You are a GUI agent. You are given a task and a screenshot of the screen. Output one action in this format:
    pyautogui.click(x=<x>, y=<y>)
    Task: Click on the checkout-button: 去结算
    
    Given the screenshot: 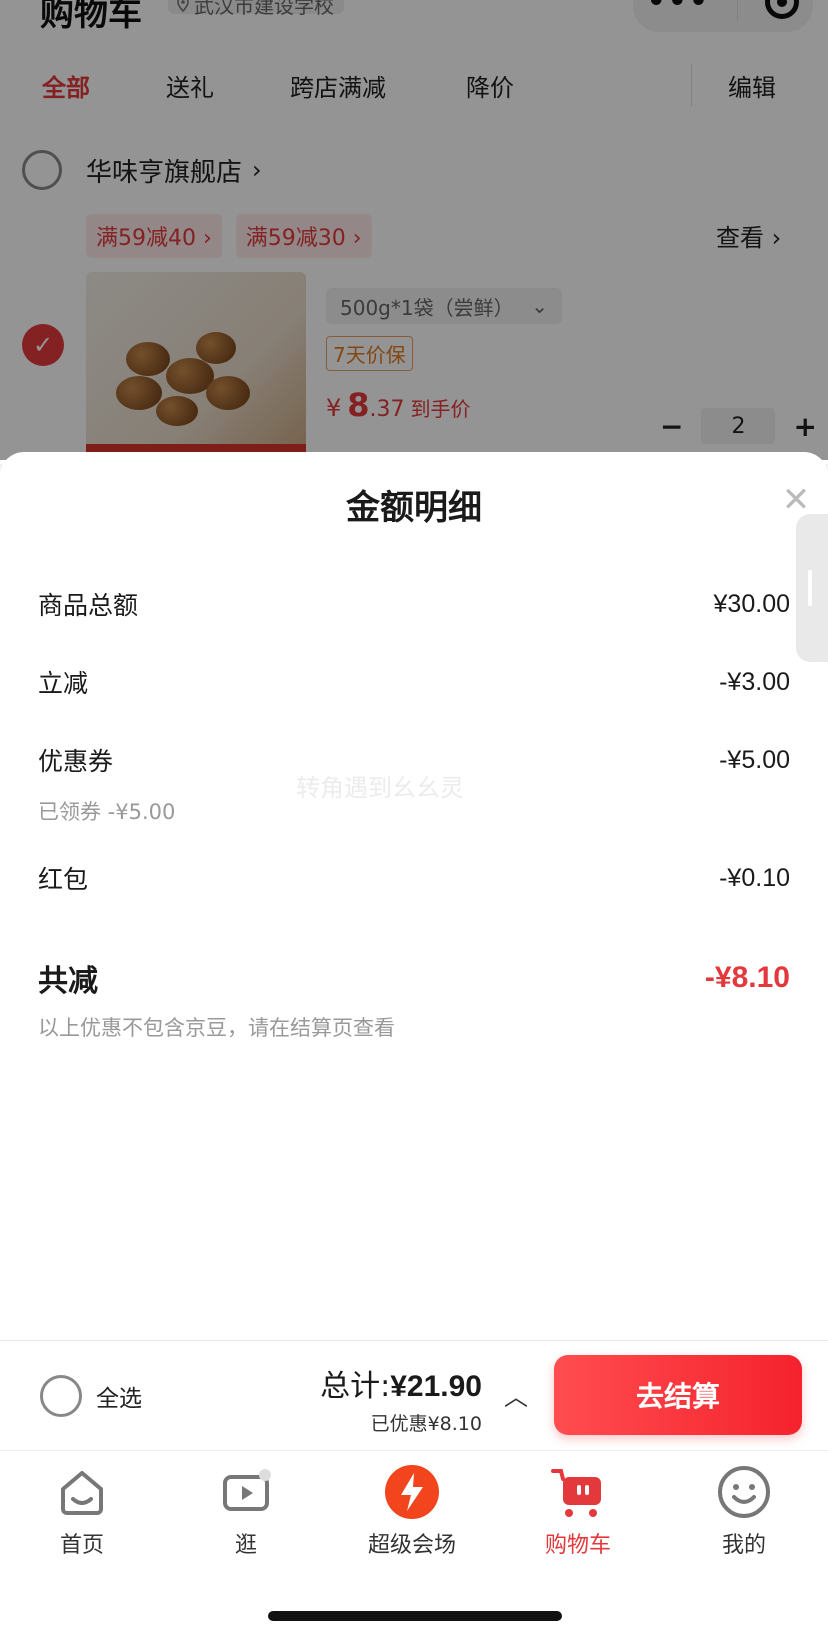 What is the action you would take?
    pyautogui.click(x=678, y=1395)
    